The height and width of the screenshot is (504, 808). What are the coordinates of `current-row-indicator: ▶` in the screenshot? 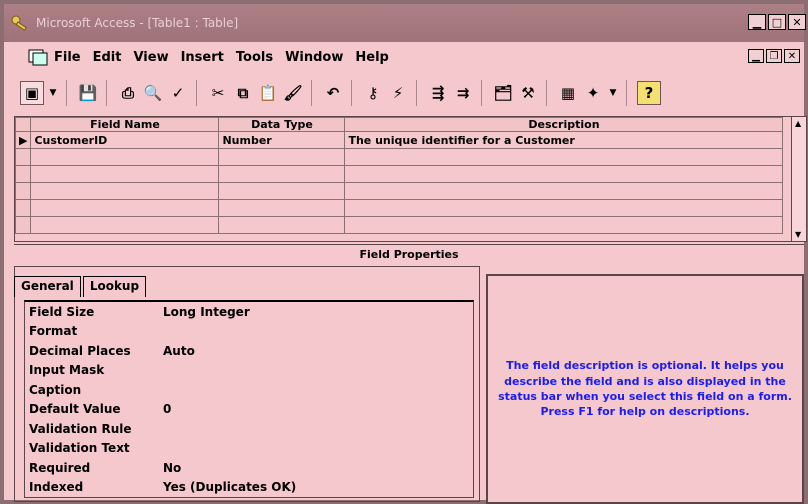 It's located at (23, 140).